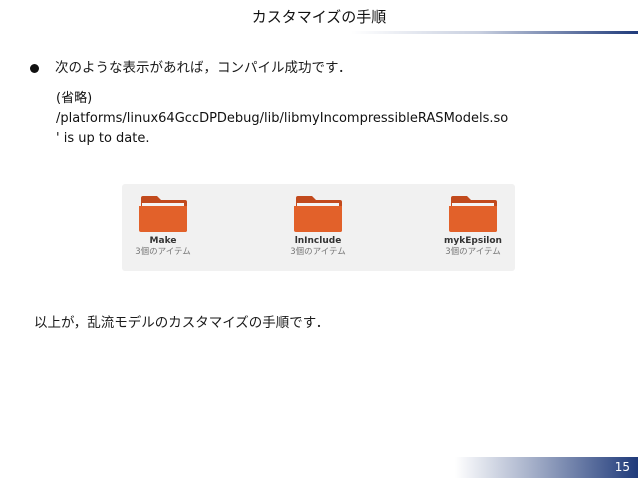  Describe the element at coordinates (319, 17) in the screenshot. I see `slide-title: カスタマイズの手順` at that location.